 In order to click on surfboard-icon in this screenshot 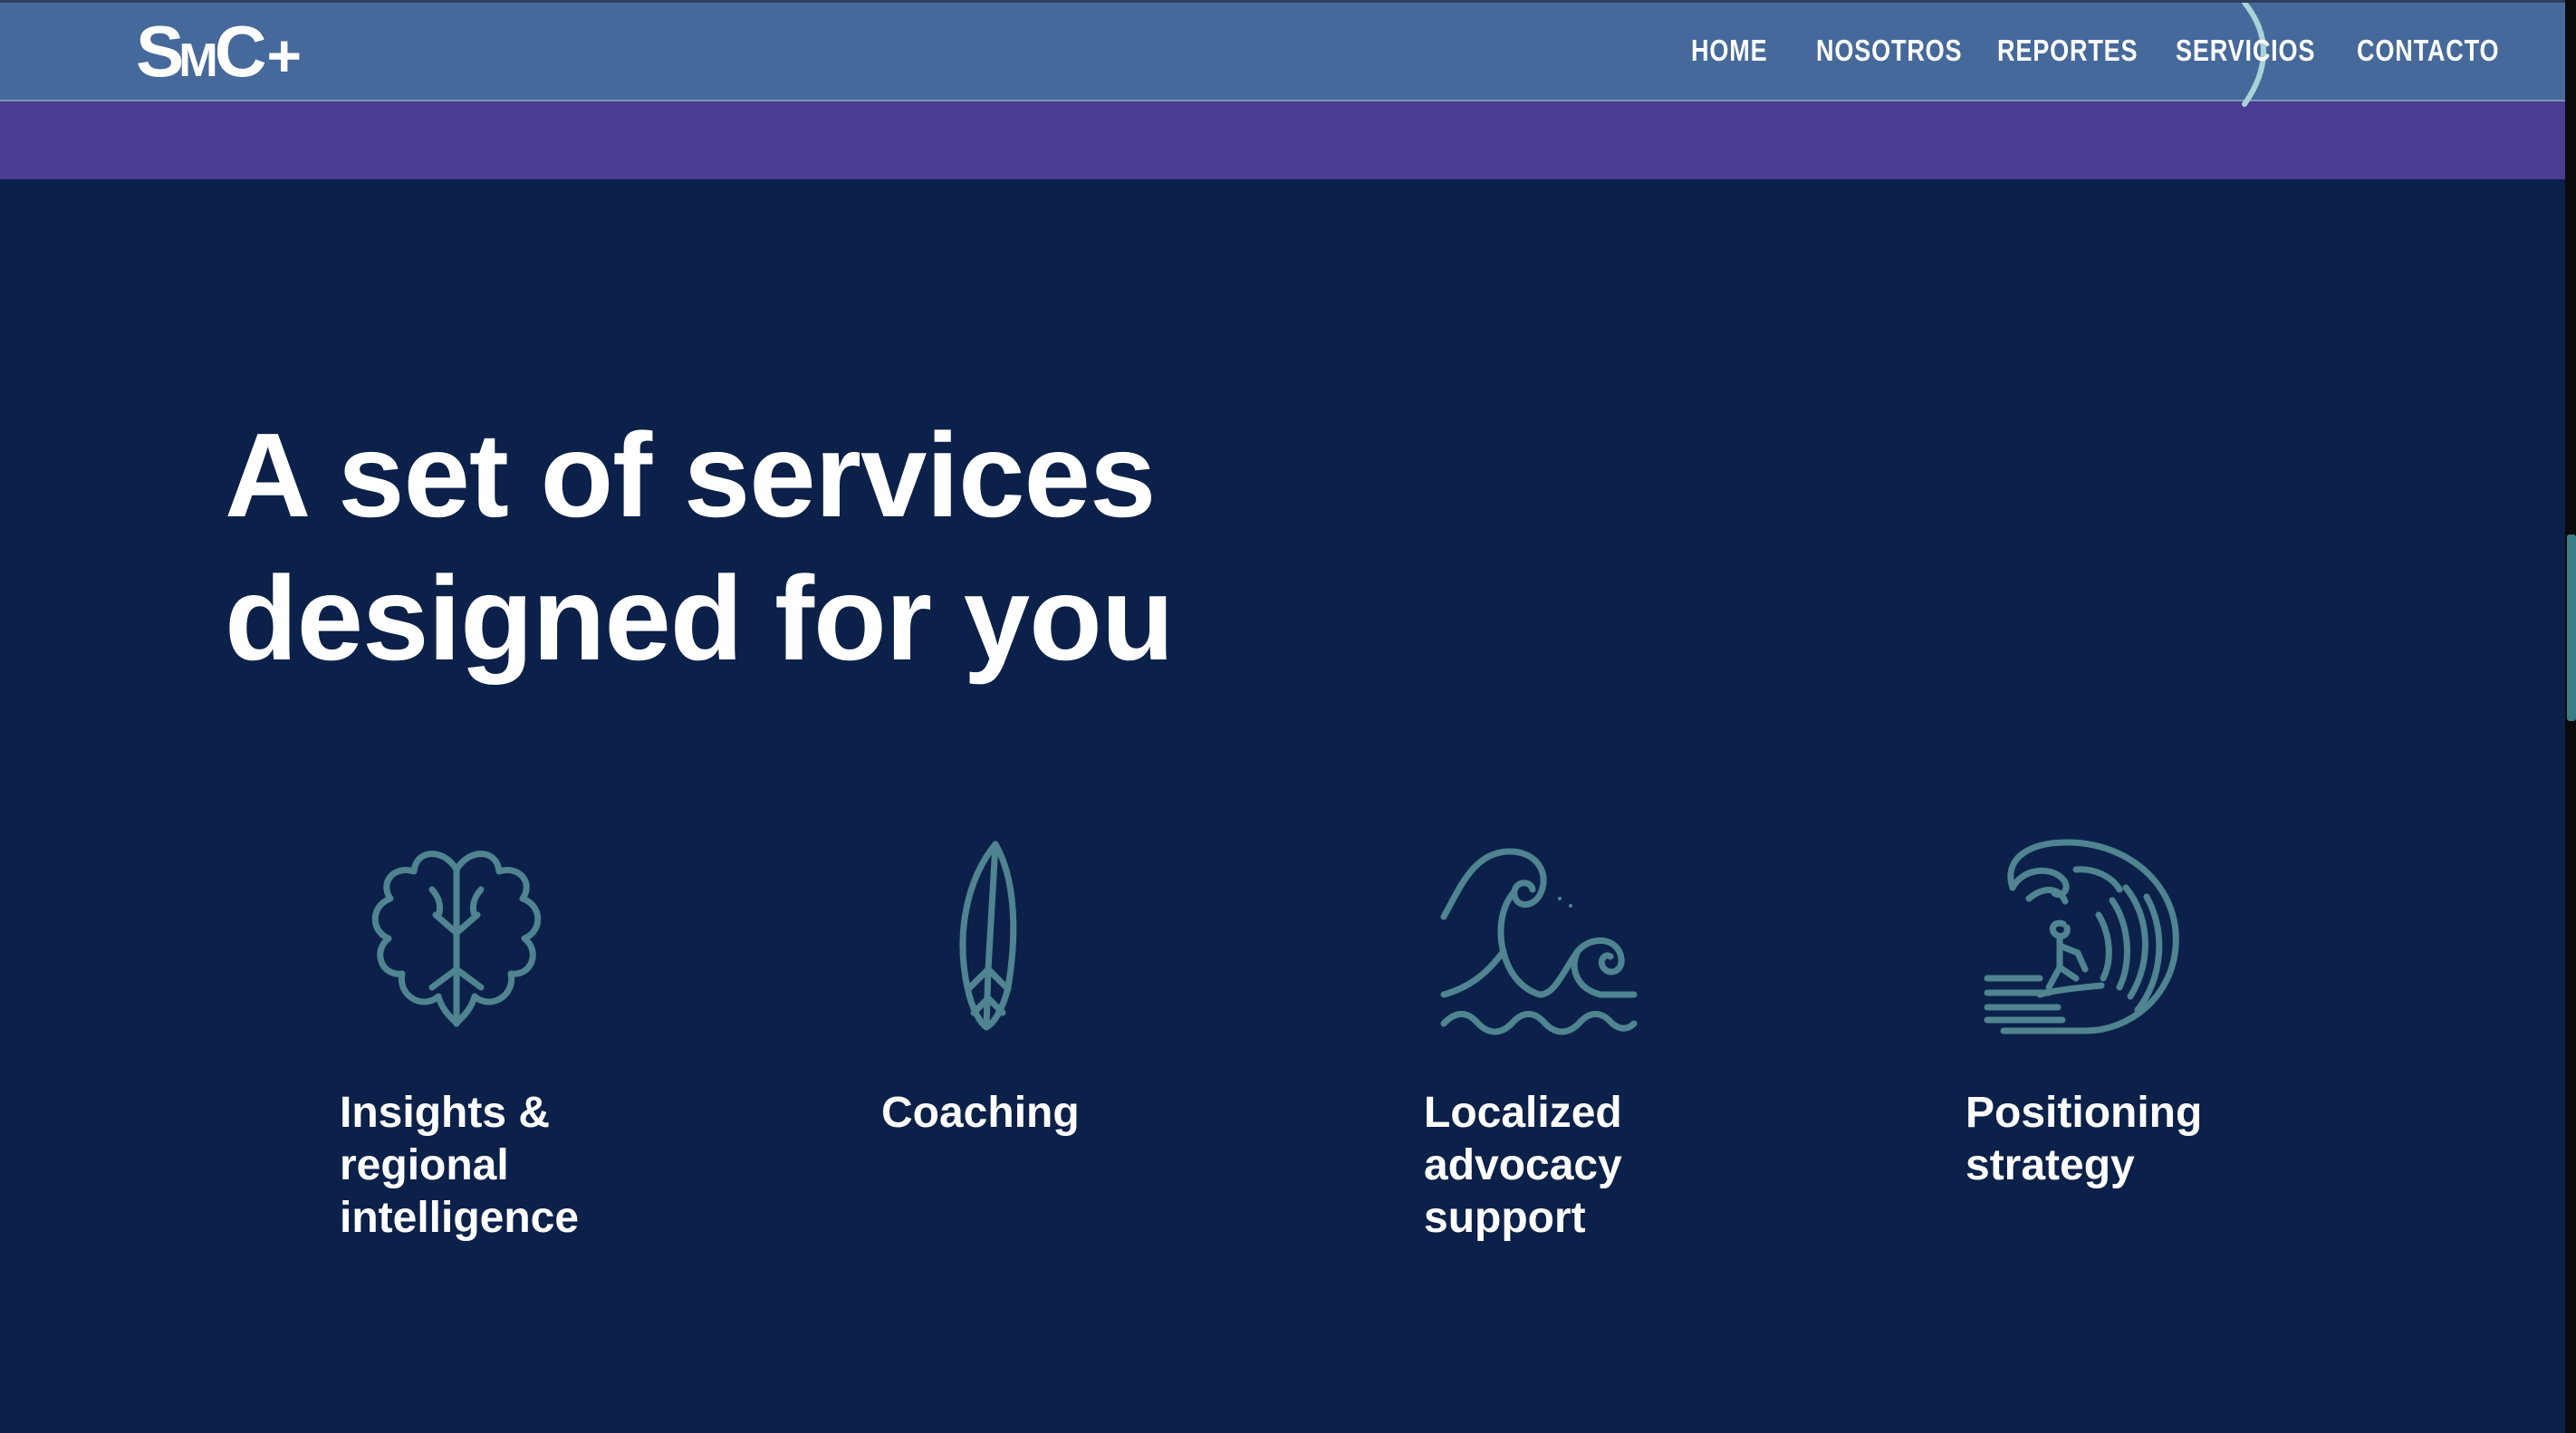, I will do `click(988, 936)`.